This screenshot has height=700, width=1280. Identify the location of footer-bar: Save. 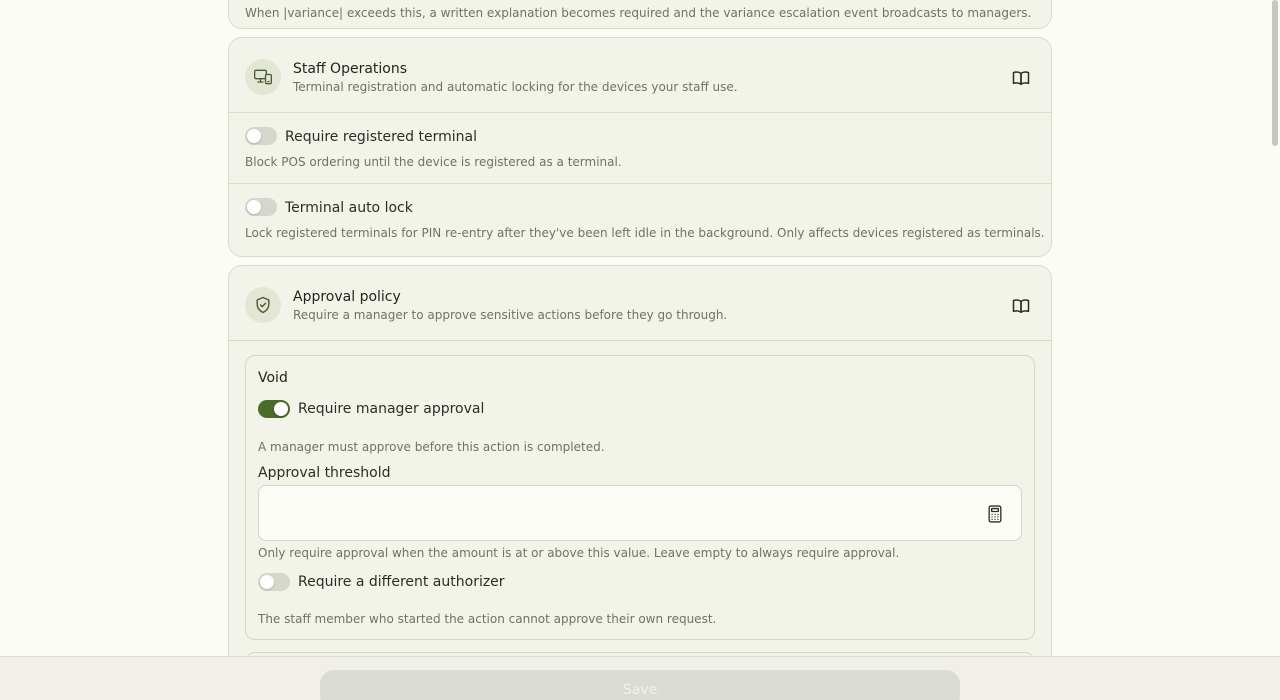
(640, 678).